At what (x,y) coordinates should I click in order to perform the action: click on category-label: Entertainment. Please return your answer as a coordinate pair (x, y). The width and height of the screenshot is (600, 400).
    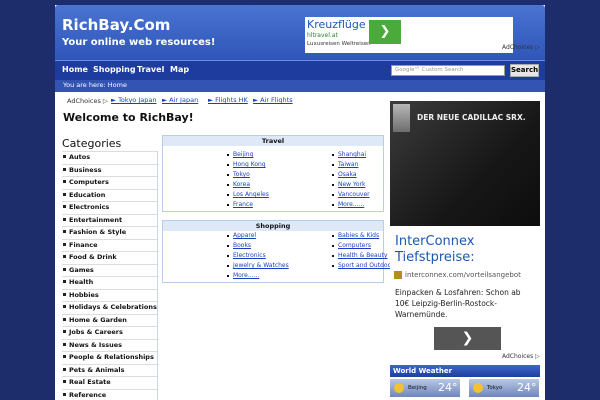
    Looking at the image, I should click on (95, 220).